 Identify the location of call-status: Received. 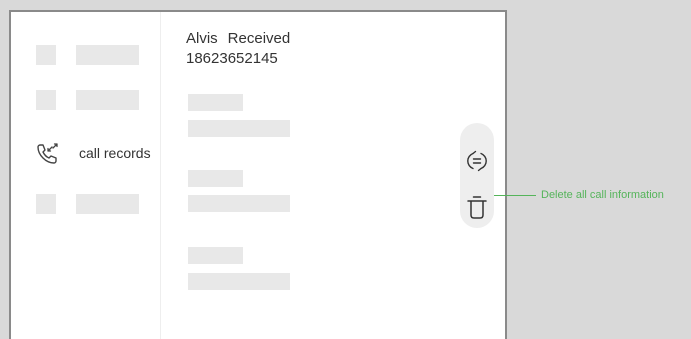
(259, 38).